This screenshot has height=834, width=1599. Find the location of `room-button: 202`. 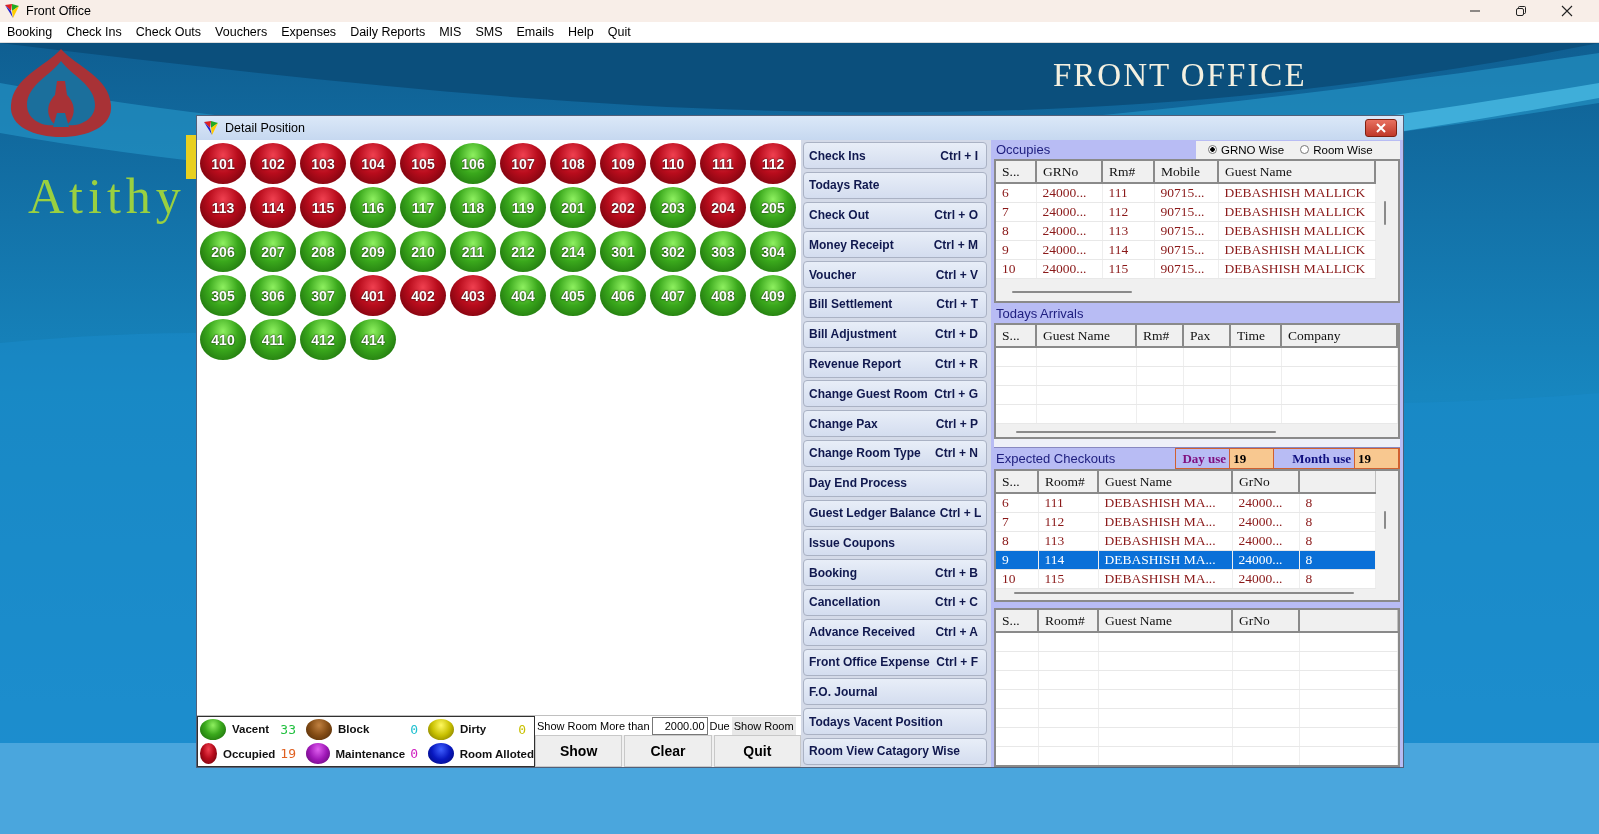

room-button: 202 is located at coordinates (623, 207).